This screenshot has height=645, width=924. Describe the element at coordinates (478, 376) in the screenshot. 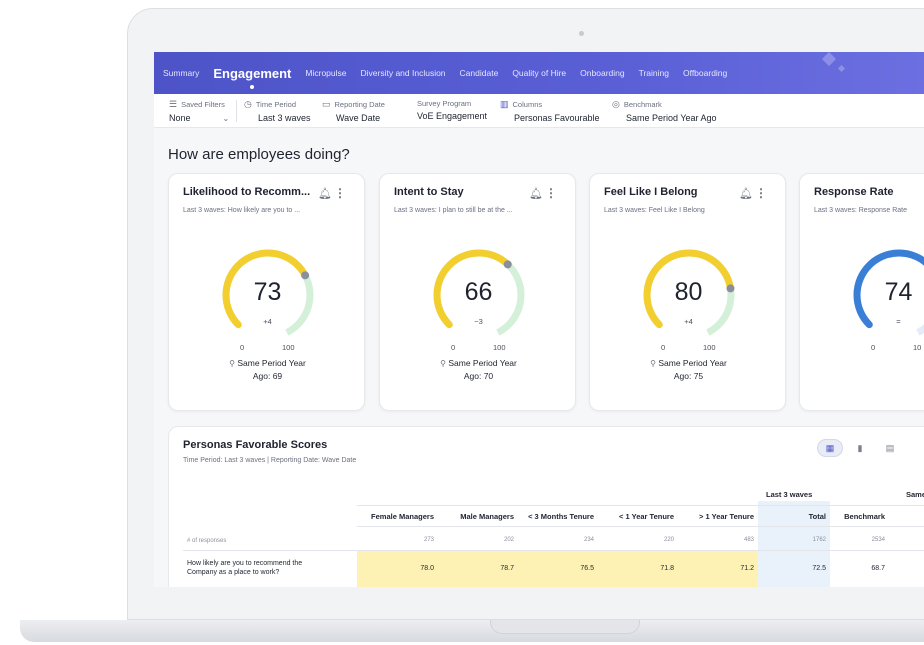

I see `benchmark-line2: Ago: 70` at that location.